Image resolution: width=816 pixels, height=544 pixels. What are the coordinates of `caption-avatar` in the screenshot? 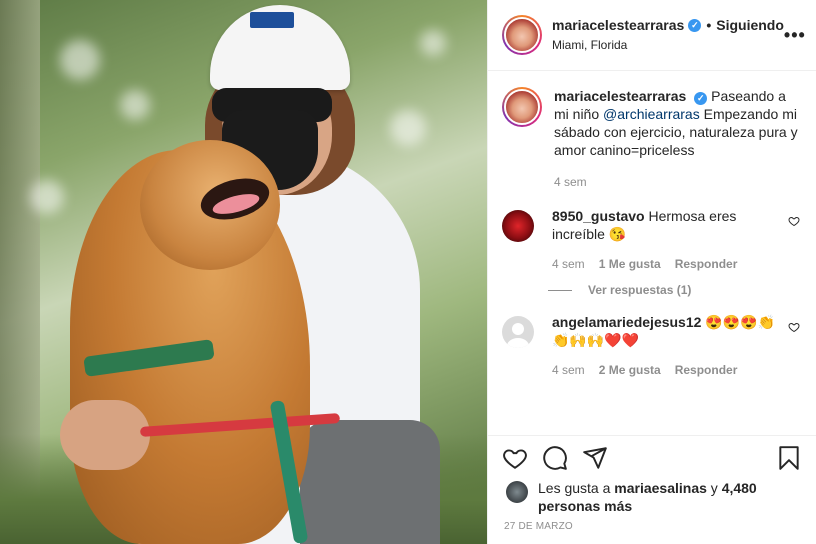 It's located at (522, 107).